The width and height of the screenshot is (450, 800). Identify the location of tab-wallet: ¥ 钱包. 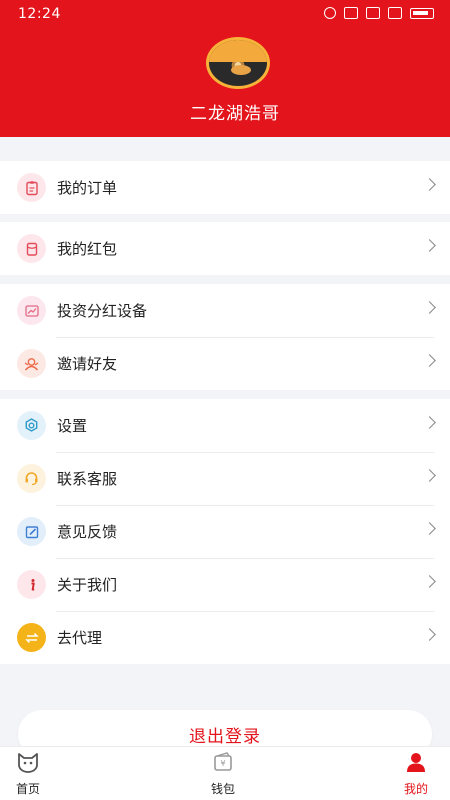
(223, 774).